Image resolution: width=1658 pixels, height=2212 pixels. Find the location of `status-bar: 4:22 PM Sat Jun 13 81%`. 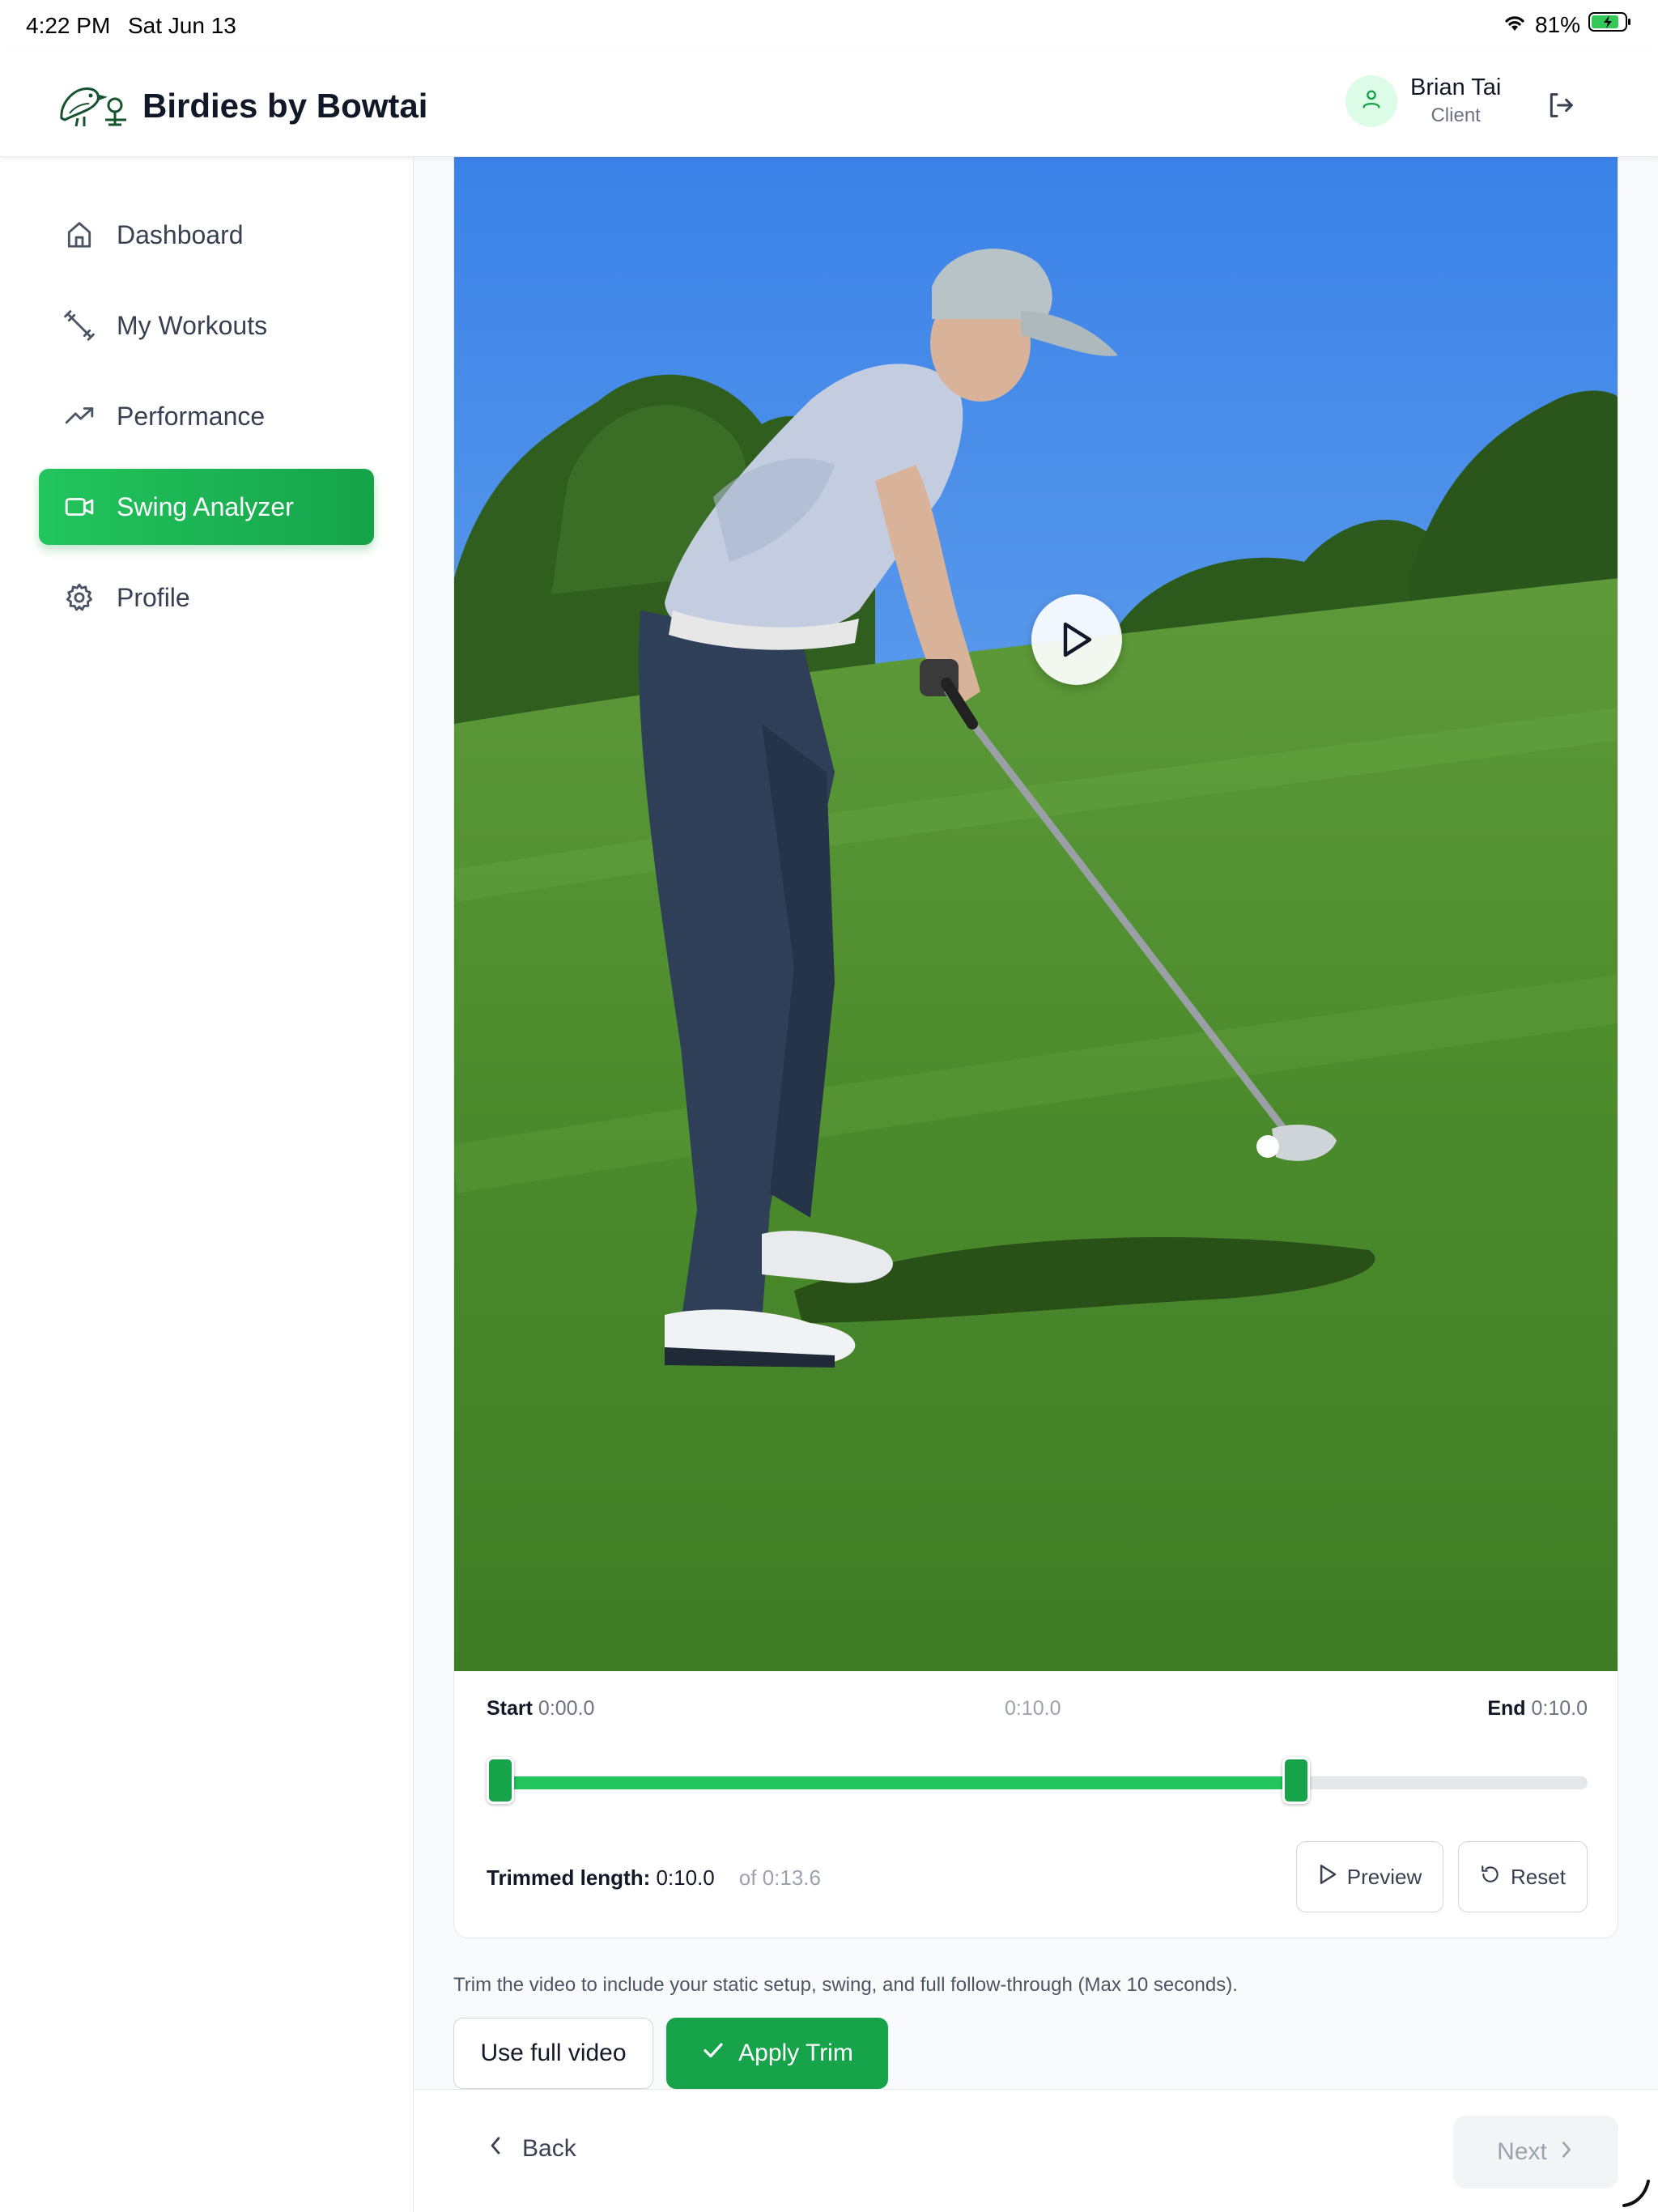

status-bar: 4:22 PM Sat Jun 13 81% is located at coordinates (829, 26).